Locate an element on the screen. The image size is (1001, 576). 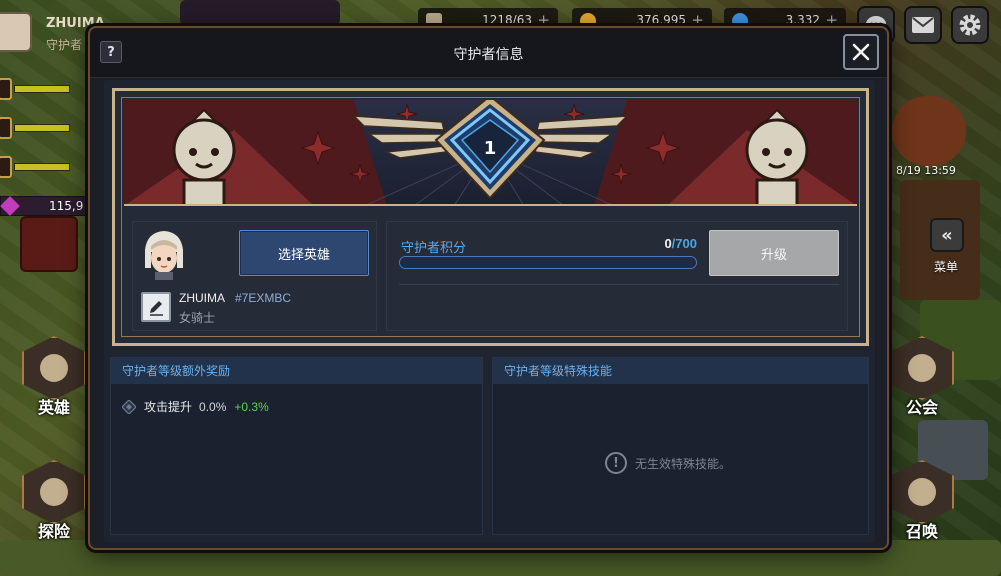
gold-value: 376,995 is located at coordinates (661, 20).